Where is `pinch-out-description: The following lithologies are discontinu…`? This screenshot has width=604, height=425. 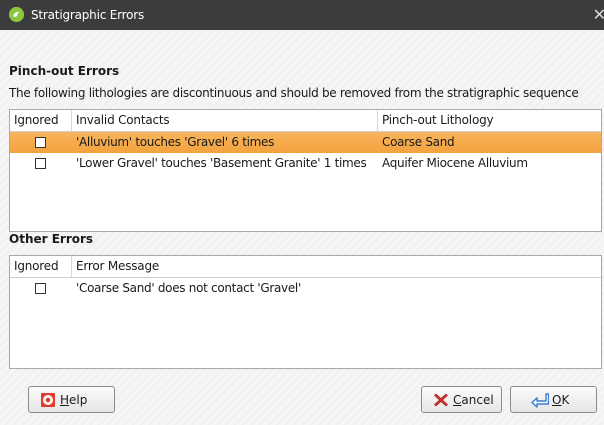
pinch-out-description: The following lithologies are discontinu… is located at coordinates (294, 93).